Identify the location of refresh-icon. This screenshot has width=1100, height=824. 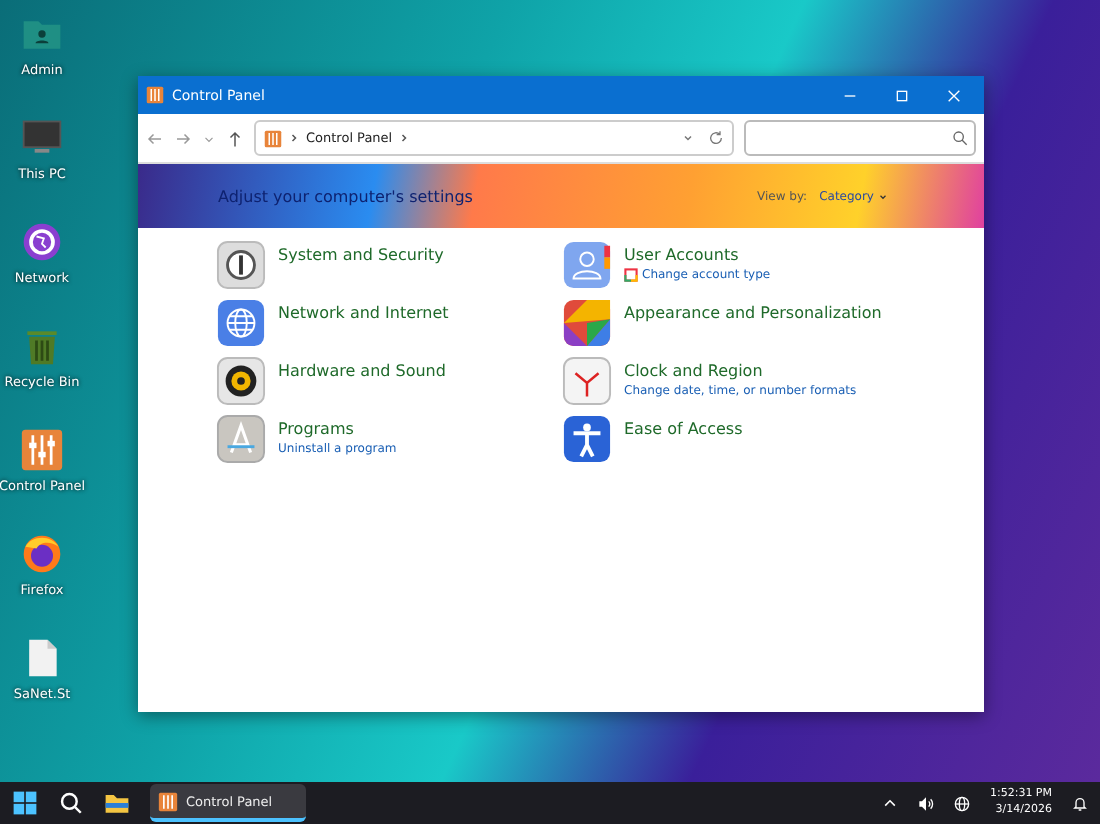
(716, 138).